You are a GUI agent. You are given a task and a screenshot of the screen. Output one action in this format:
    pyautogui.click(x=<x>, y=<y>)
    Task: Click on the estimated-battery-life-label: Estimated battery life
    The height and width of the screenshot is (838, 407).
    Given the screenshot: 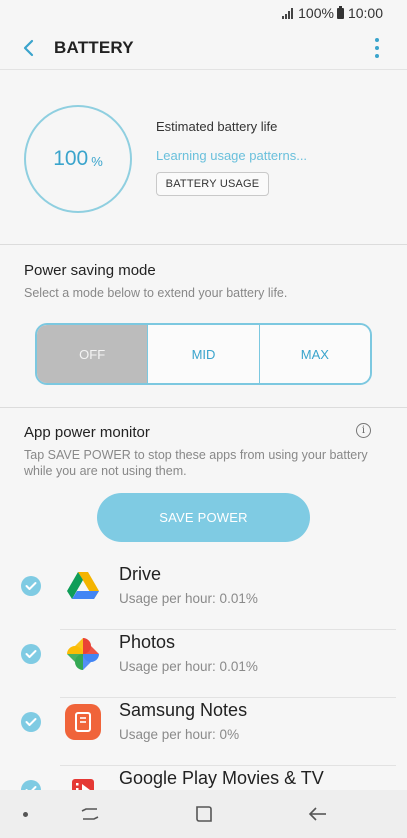 What is the action you would take?
    pyautogui.click(x=217, y=126)
    